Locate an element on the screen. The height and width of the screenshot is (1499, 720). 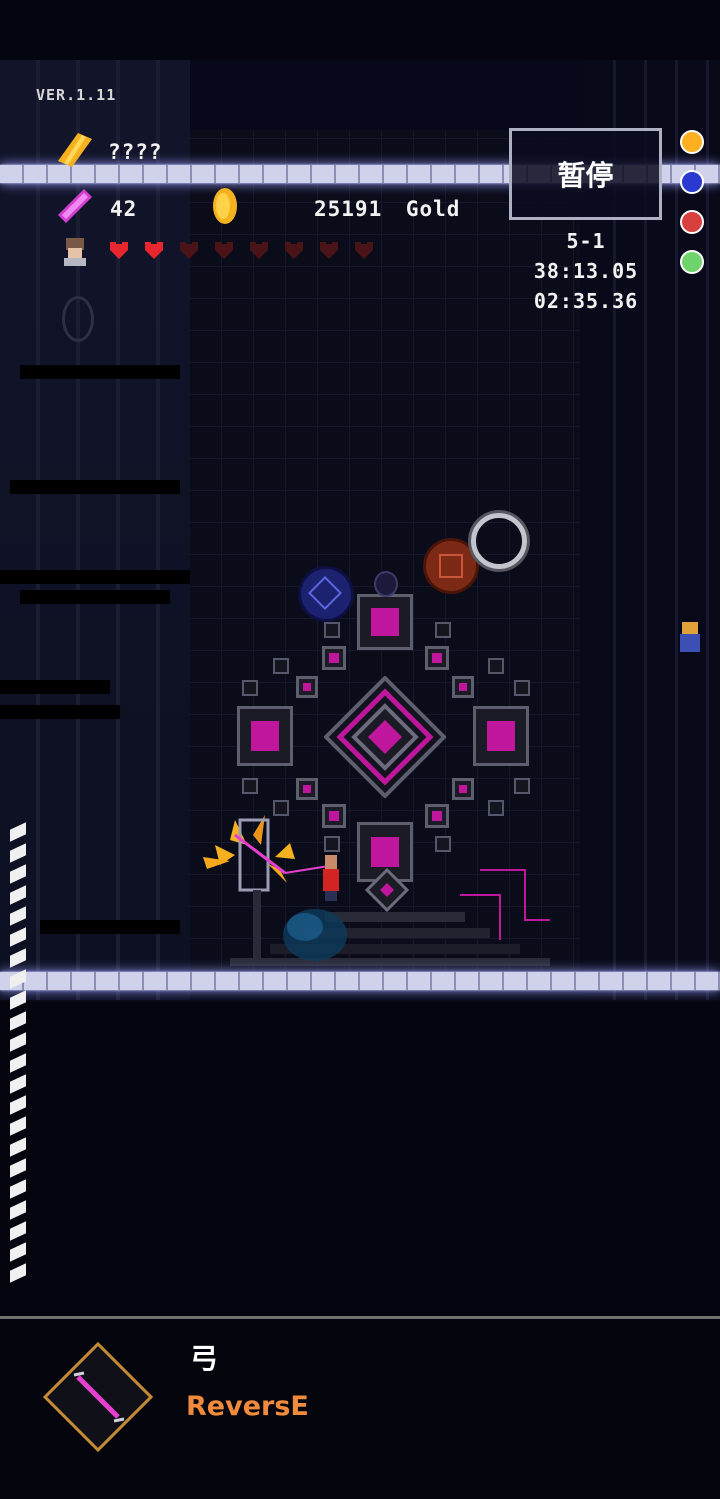
bomb-sprite is located at coordinates (386, 584).